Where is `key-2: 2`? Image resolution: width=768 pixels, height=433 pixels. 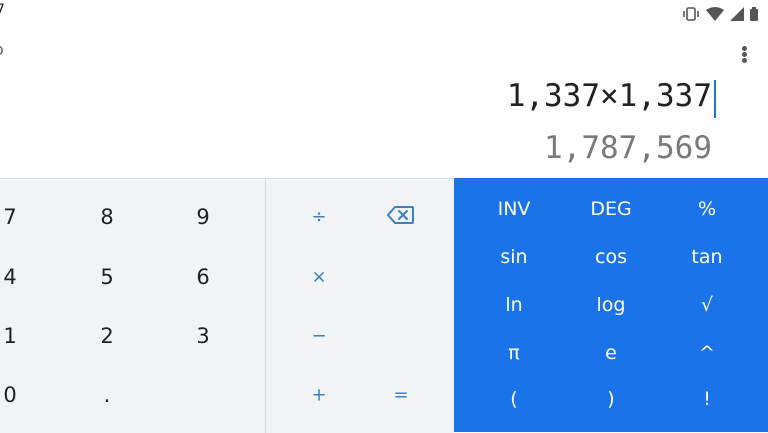 key-2: 2 is located at coordinates (106, 336).